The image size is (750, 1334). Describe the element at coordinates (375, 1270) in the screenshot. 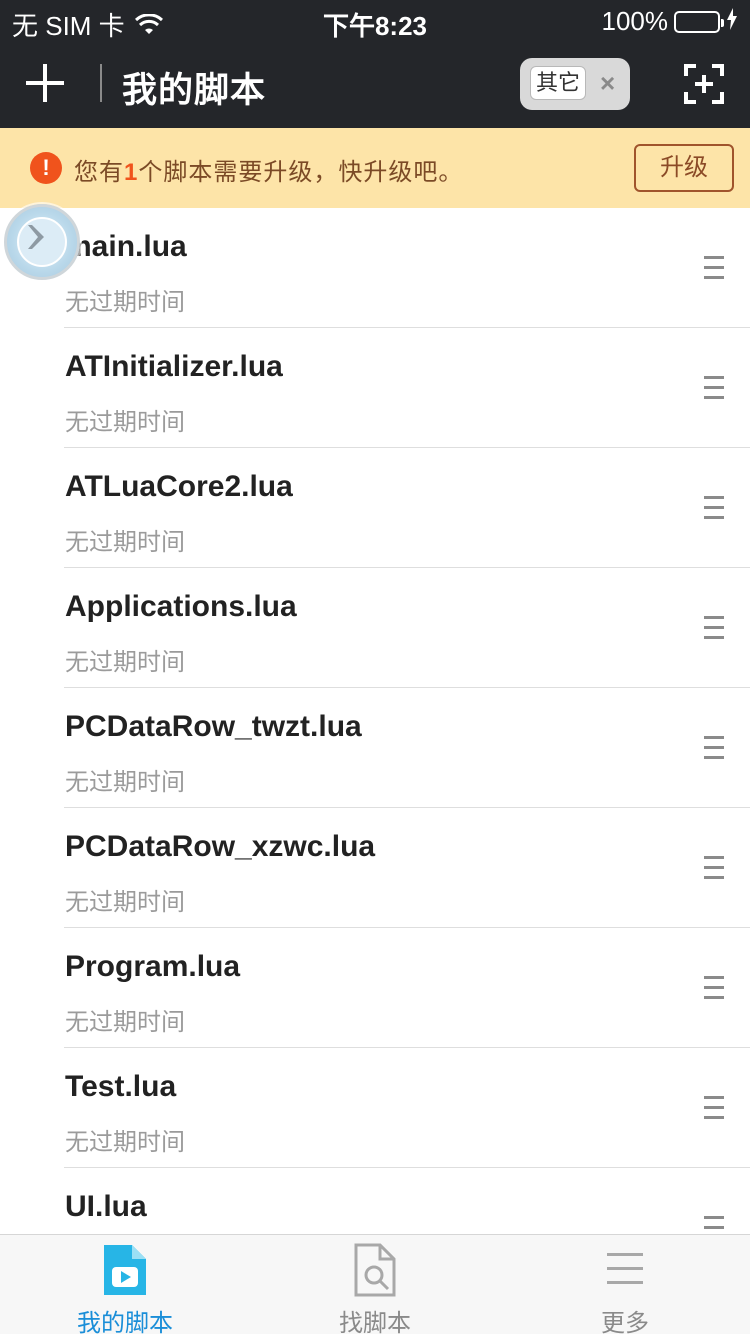

I see `file-search-icon` at that location.